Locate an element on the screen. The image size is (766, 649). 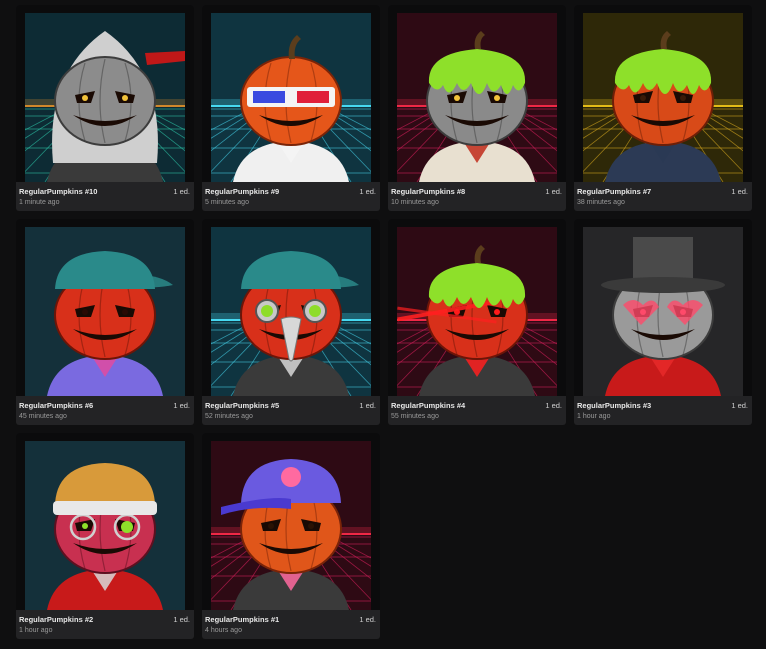
card-info: RegularPumpkins #1 1 ed. 4 hours ago is located at coordinates (291, 624).